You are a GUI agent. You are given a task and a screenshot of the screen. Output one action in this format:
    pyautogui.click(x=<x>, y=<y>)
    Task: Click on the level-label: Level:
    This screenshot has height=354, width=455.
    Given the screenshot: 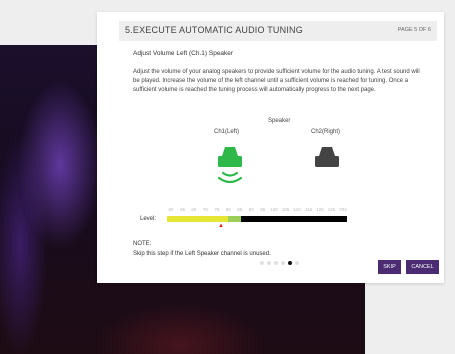 What is the action you would take?
    pyautogui.click(x=148, y=219)
    